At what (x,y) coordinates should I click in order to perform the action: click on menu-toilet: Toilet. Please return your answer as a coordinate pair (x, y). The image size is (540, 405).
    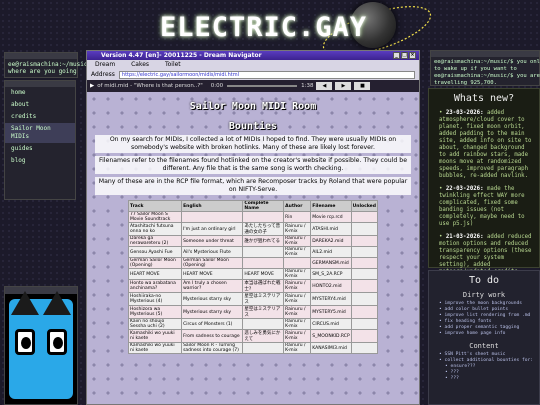
    Looking at the image, I should click on (173, 64).